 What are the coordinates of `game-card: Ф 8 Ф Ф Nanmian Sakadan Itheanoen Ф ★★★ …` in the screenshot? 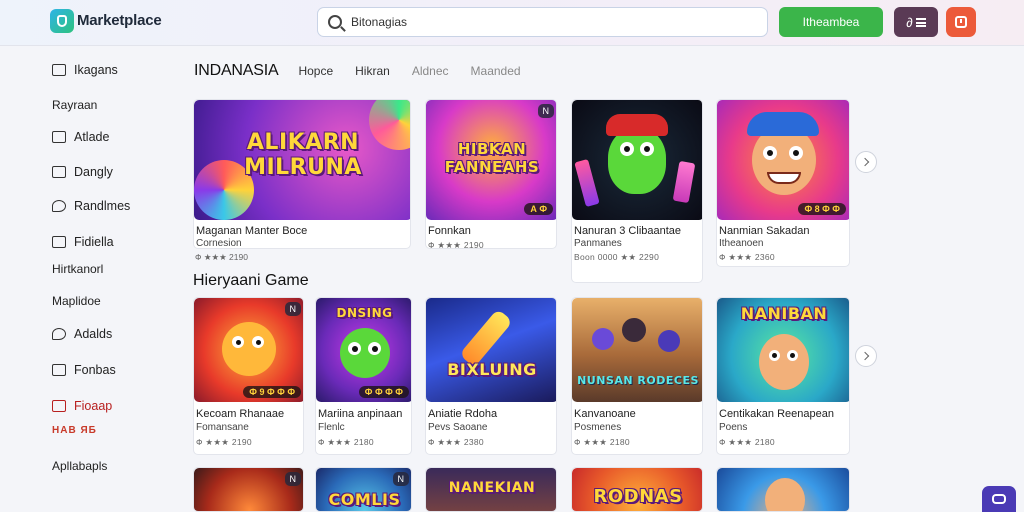 It's located at (783, 183).